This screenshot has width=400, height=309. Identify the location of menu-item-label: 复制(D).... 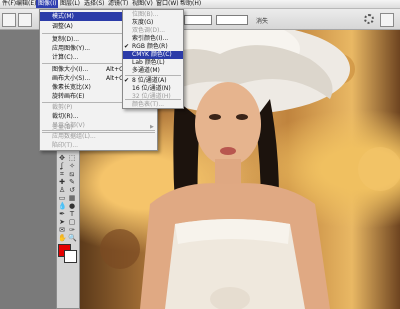
(66, 39).